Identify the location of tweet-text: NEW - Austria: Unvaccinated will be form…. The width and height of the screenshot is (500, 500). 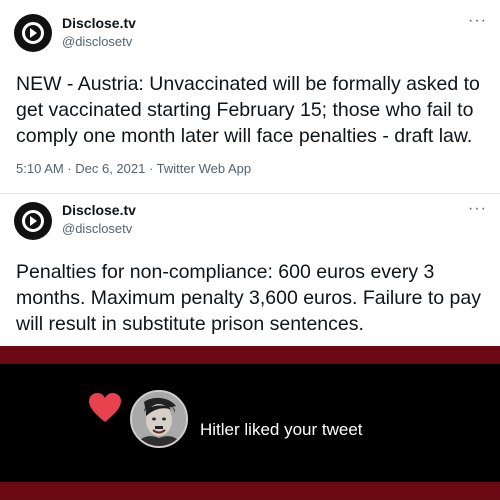
(248, 110).